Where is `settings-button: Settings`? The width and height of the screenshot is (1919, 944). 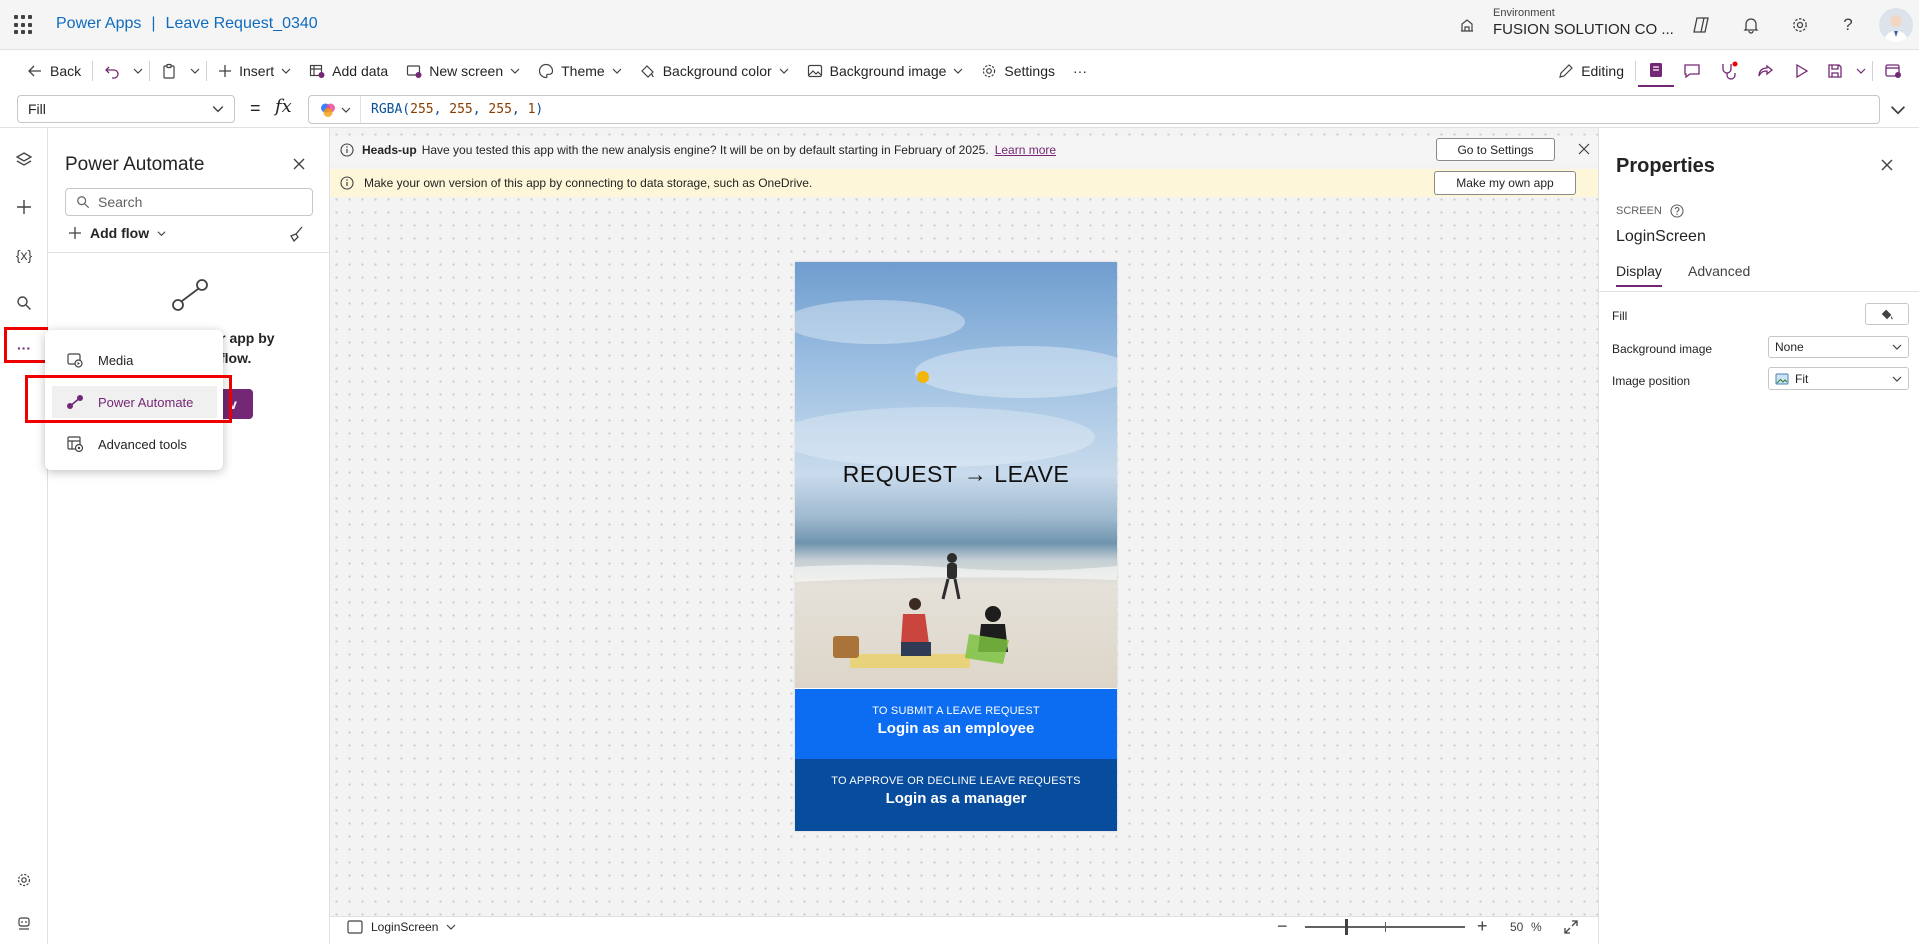
settings-button: Settings is located at coordinates (1018, 71).